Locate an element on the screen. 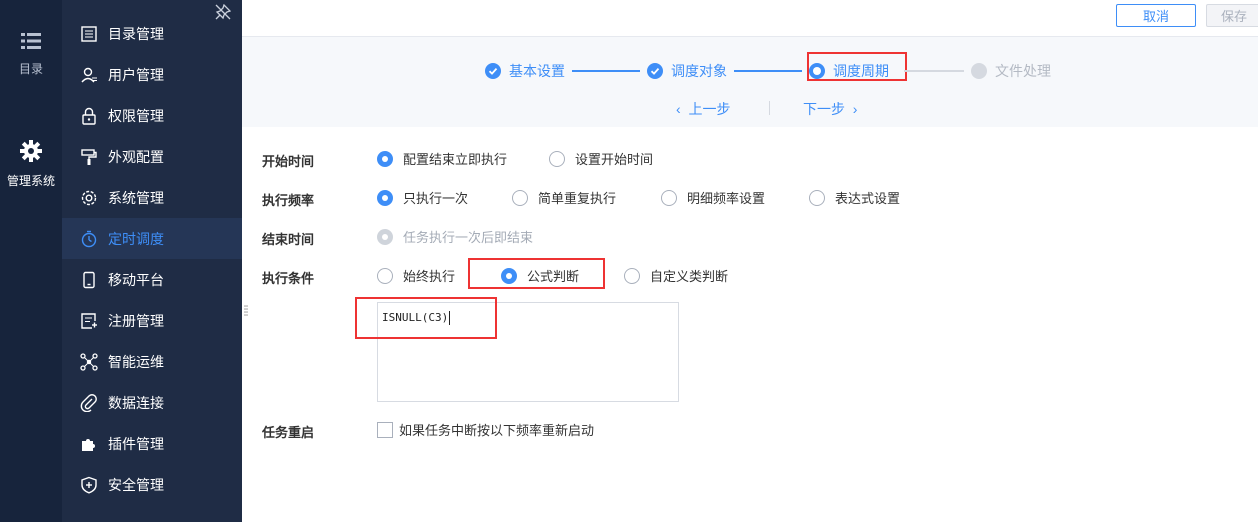  stopwatch-icon is located at coordinates (89, 238).